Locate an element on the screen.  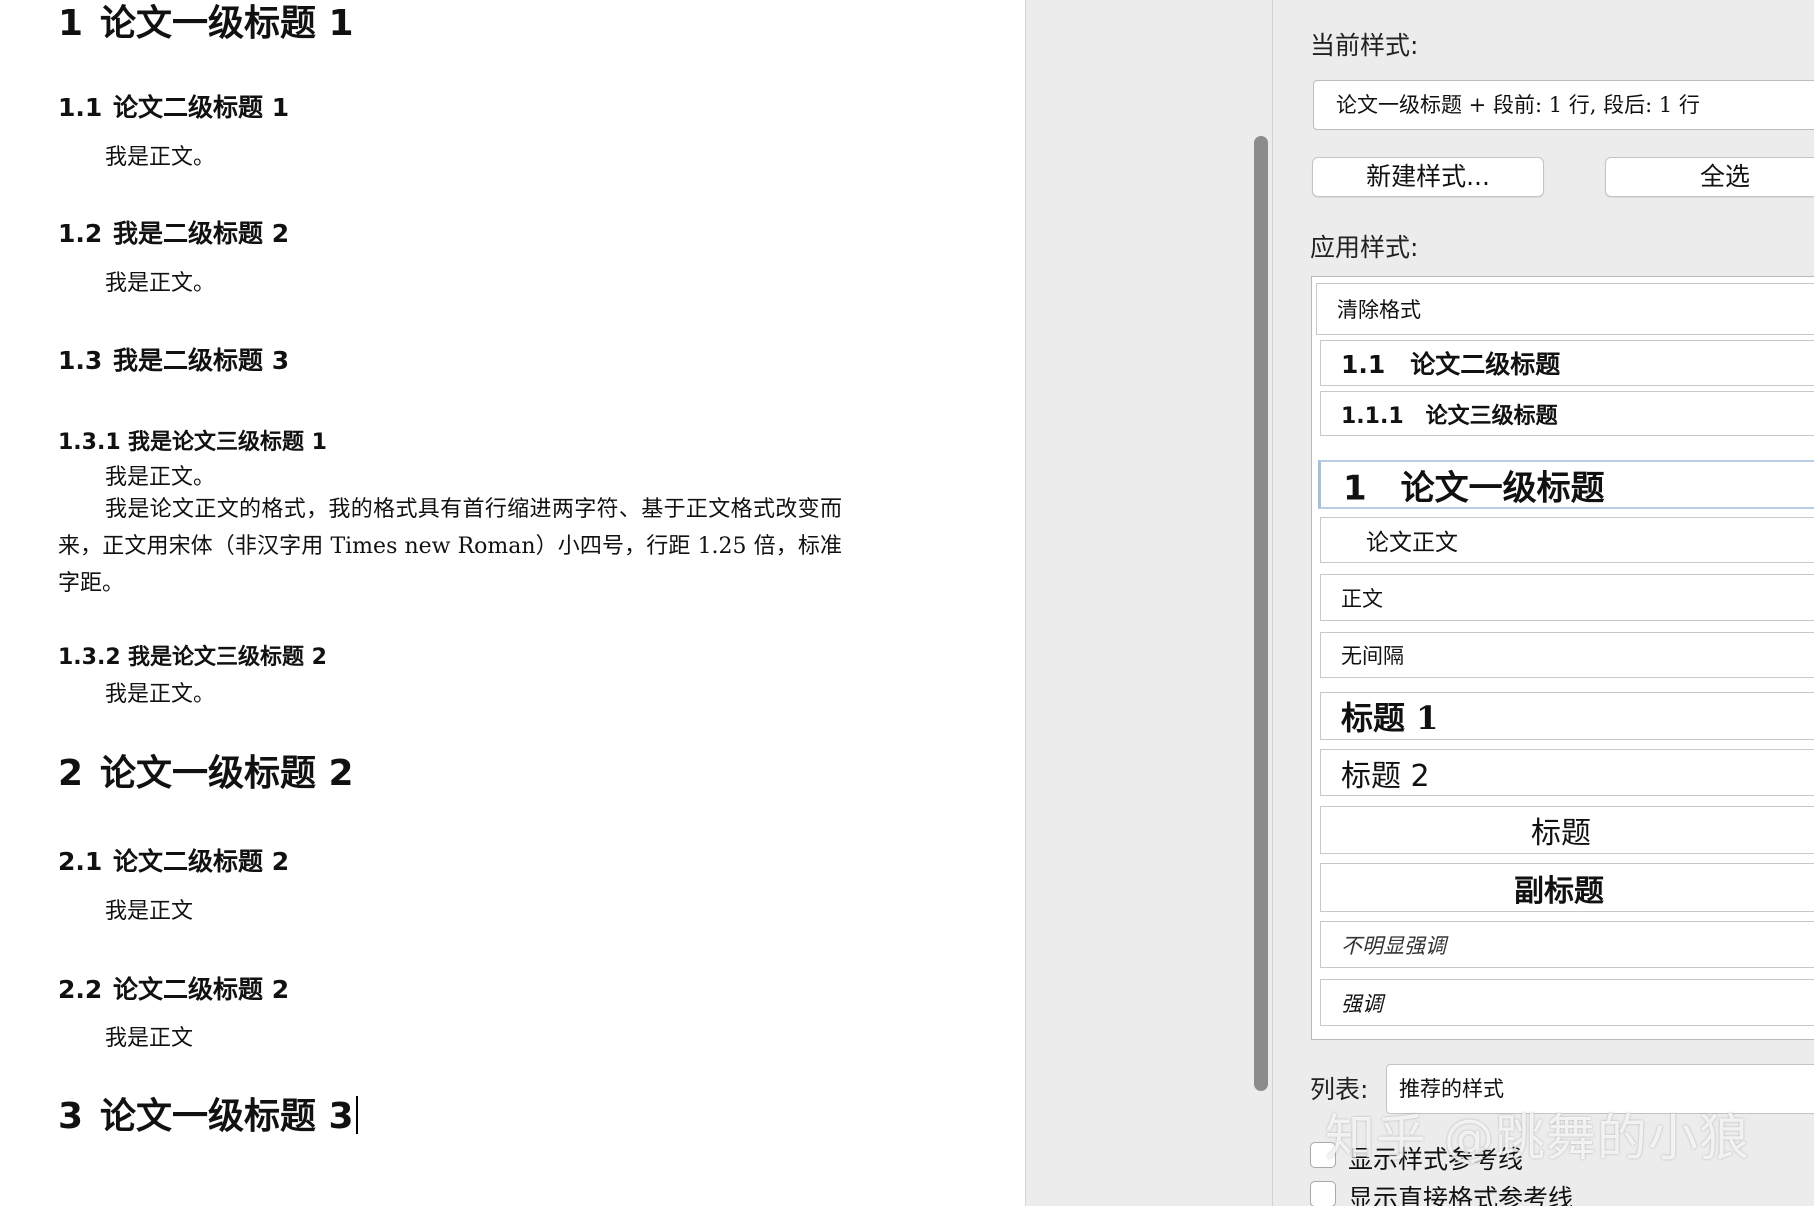
heading-text: 论文一级标题 2 is located at coordinates (227, 773).